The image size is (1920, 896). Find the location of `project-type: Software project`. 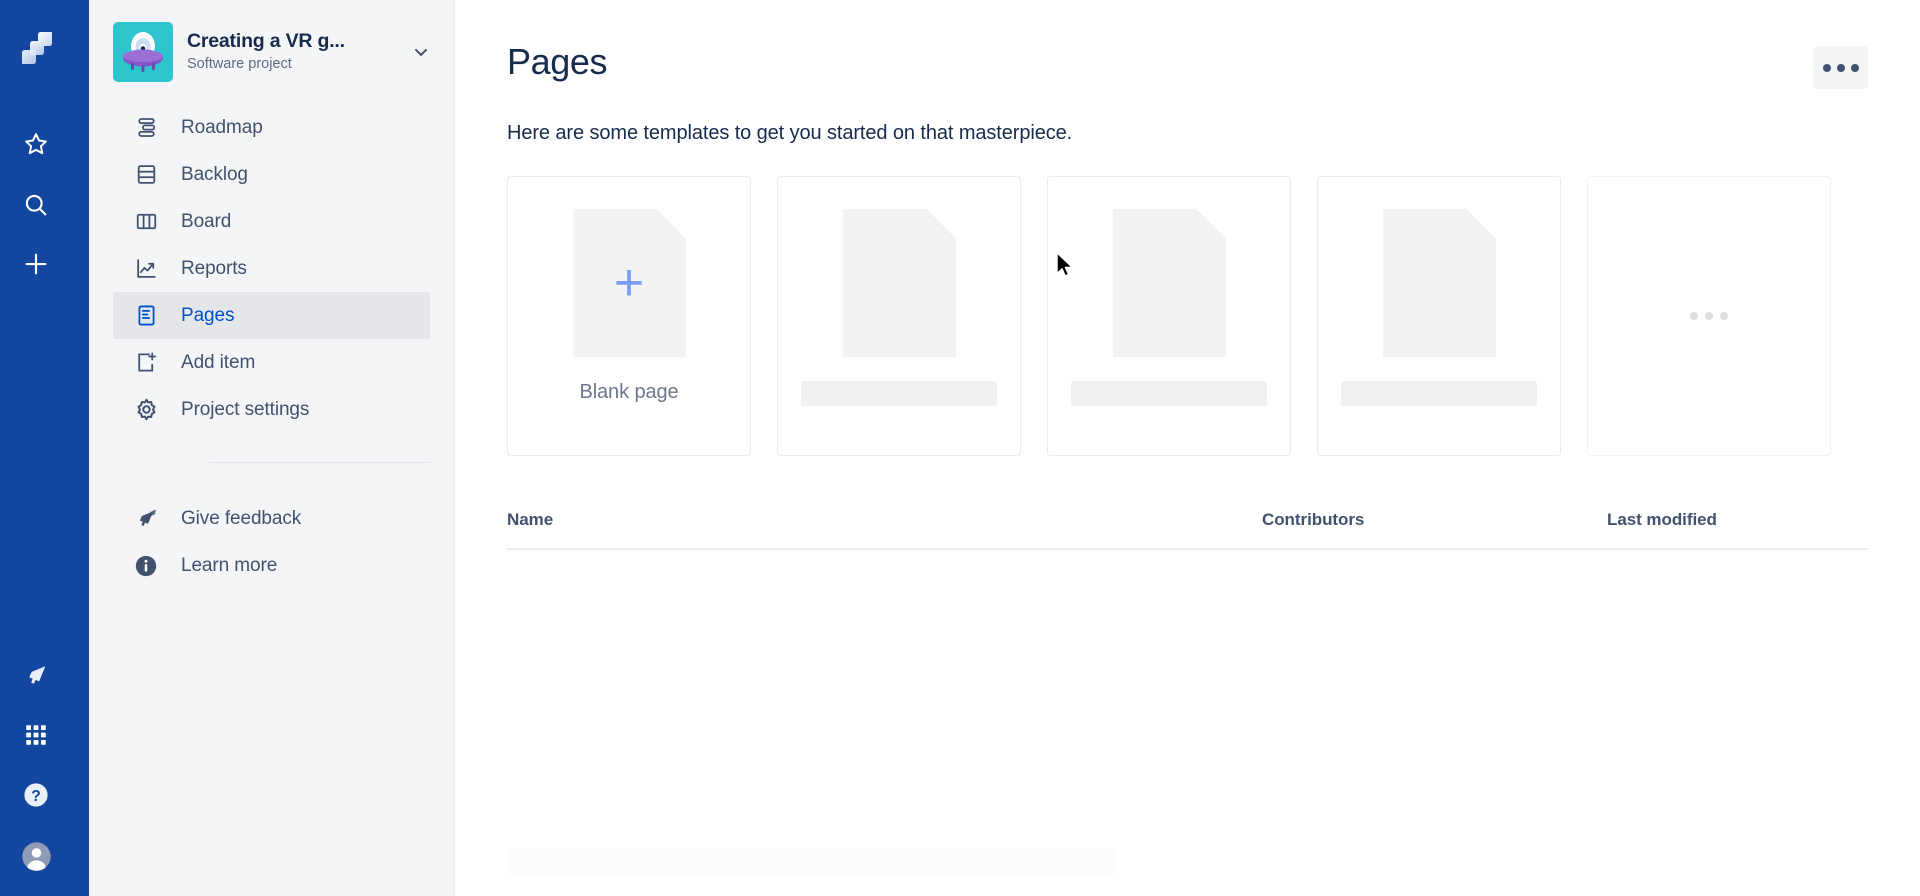

project-type: Software project is located at coordinates (239, 64).